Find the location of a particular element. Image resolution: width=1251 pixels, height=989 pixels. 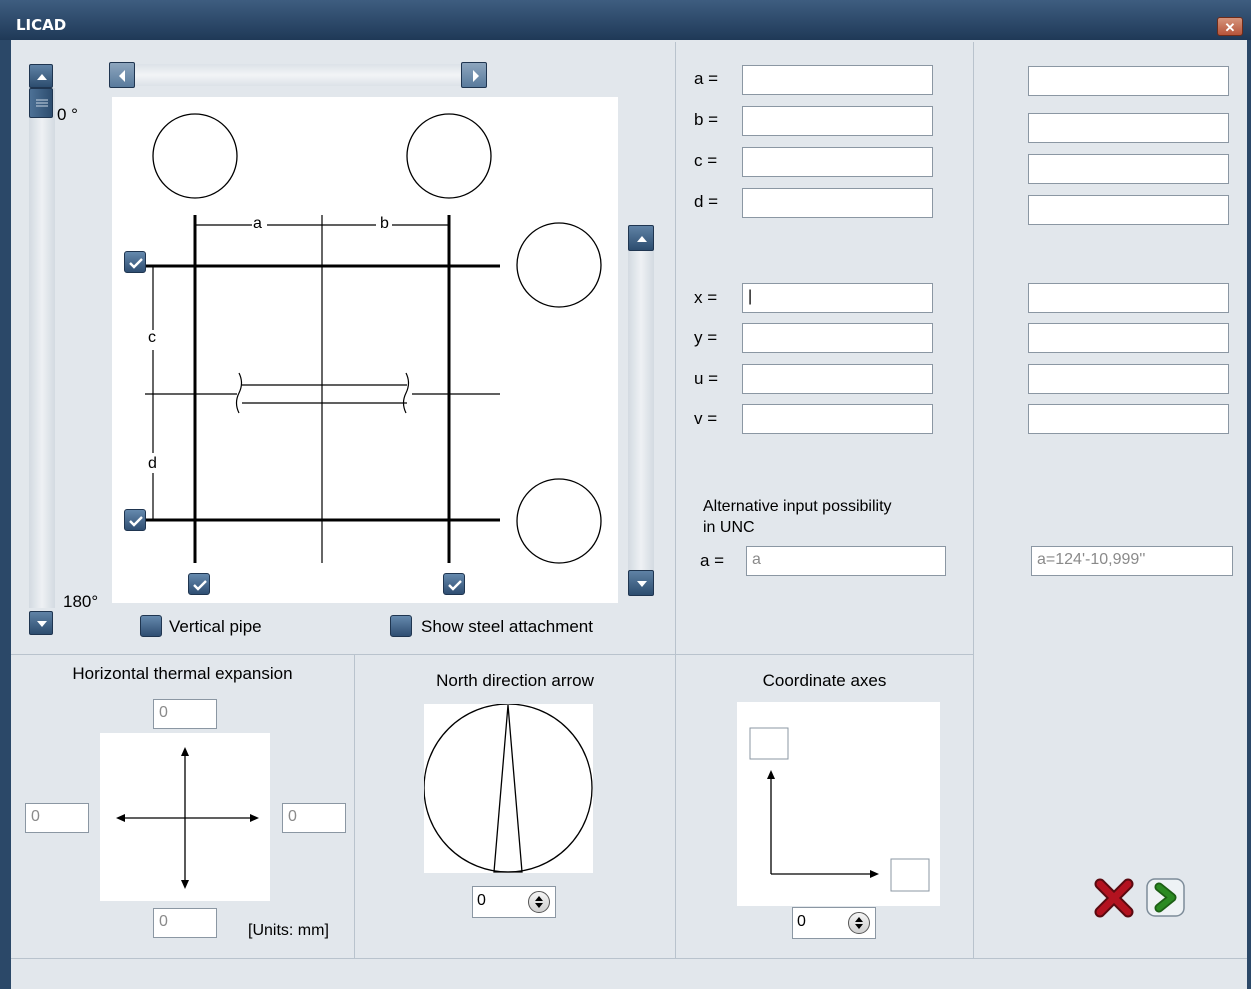

angle-bottom-label: 180° is located at coordinates (81, 601).